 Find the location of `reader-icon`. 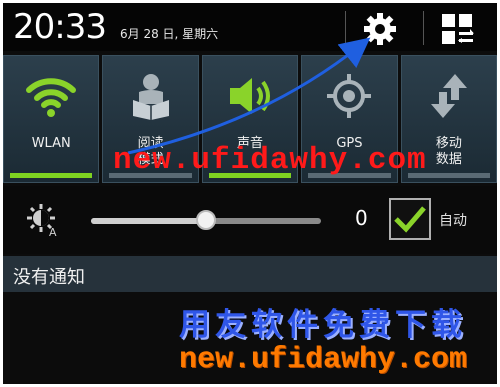

reader-icon is located at coordinates (150, 97).